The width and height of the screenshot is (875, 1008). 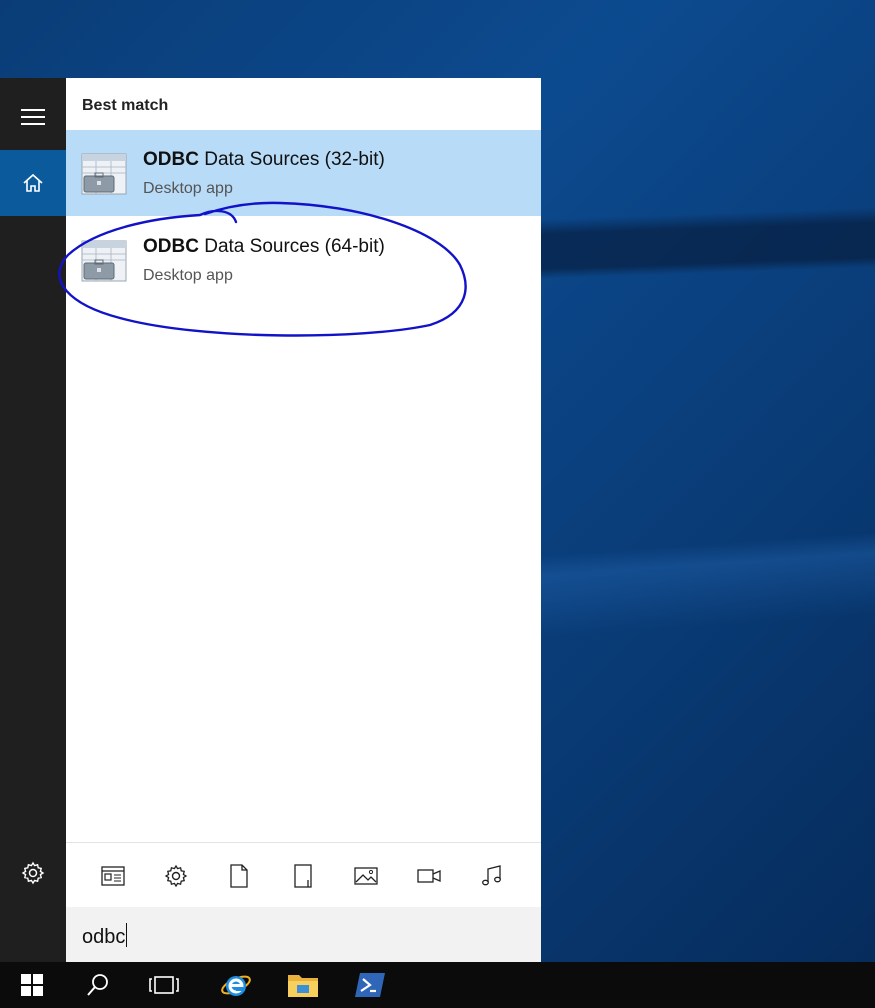 I want to click on windows-start-icon, so click(x=32, y=985).